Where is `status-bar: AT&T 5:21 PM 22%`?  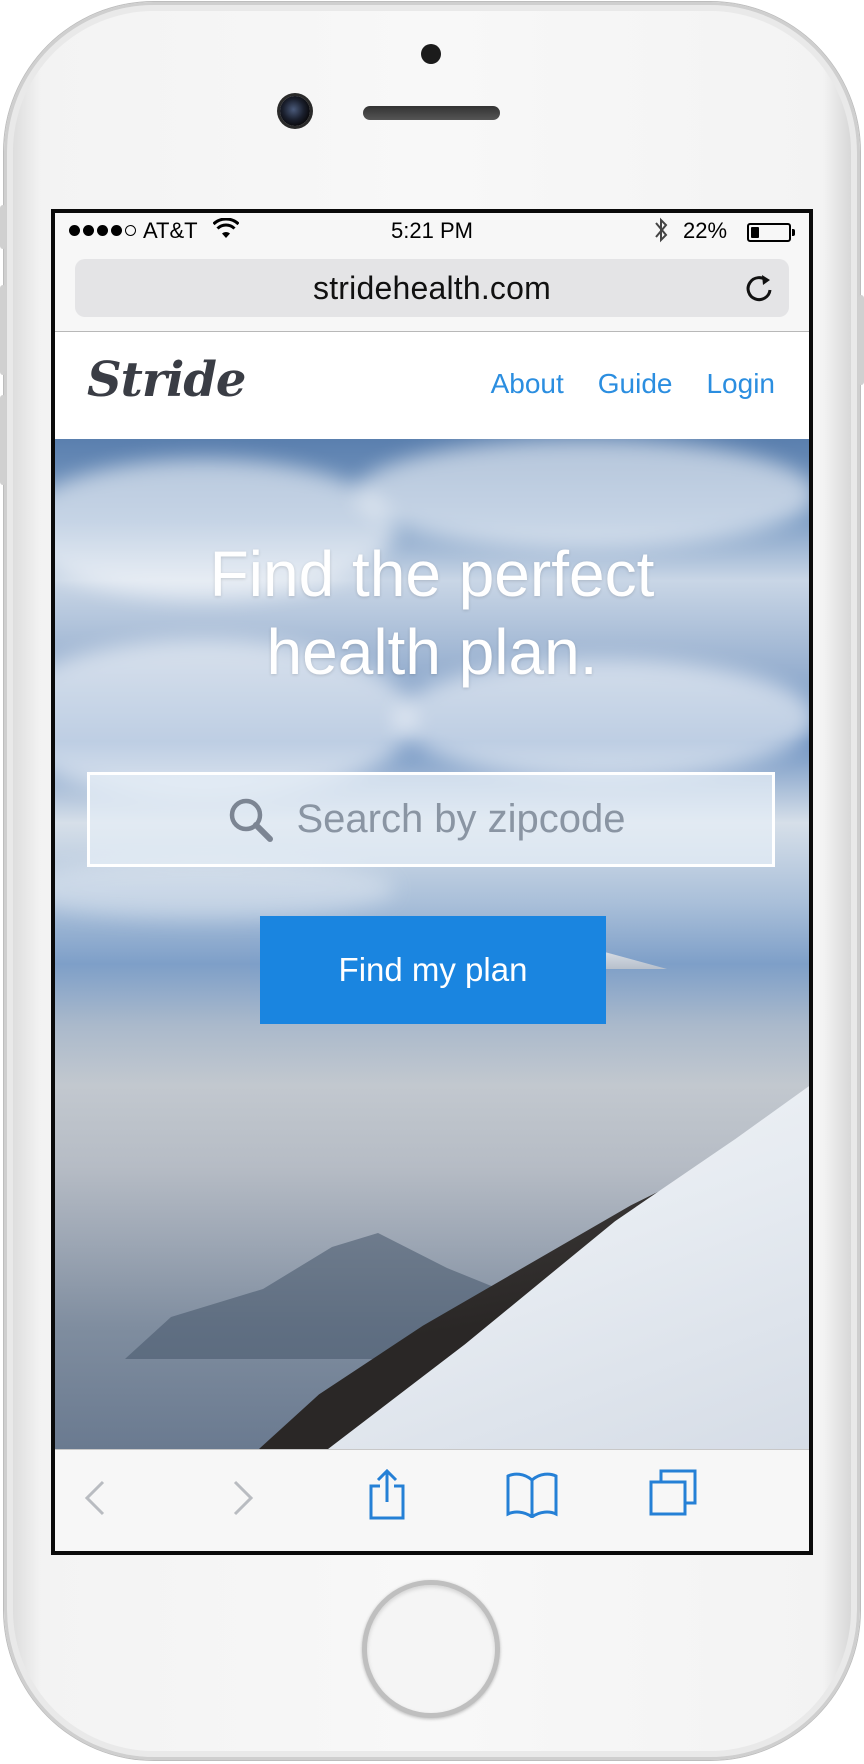 status-bar: AT&T 5:21 PM 22% is located at coordinates (432, 231).